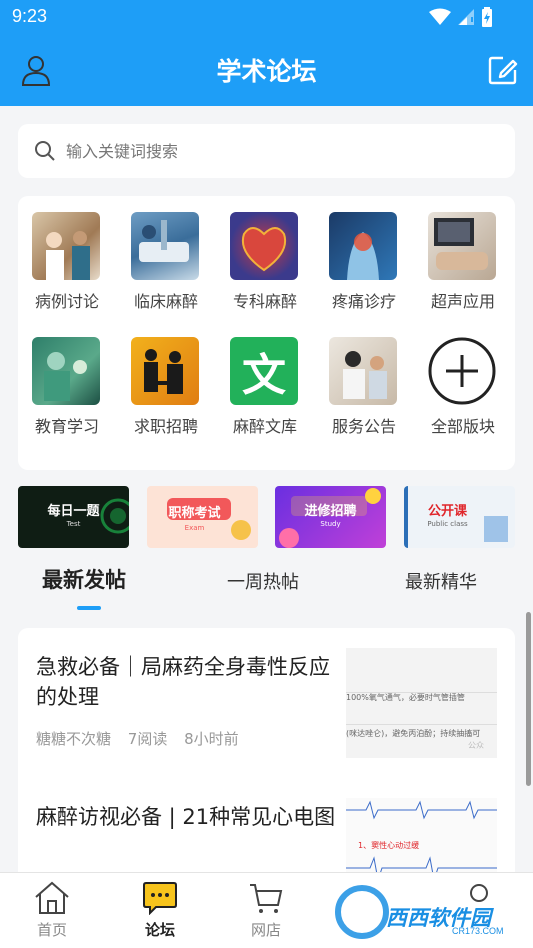  I want to click on banner-subtitle: Study, so click(330, 524).